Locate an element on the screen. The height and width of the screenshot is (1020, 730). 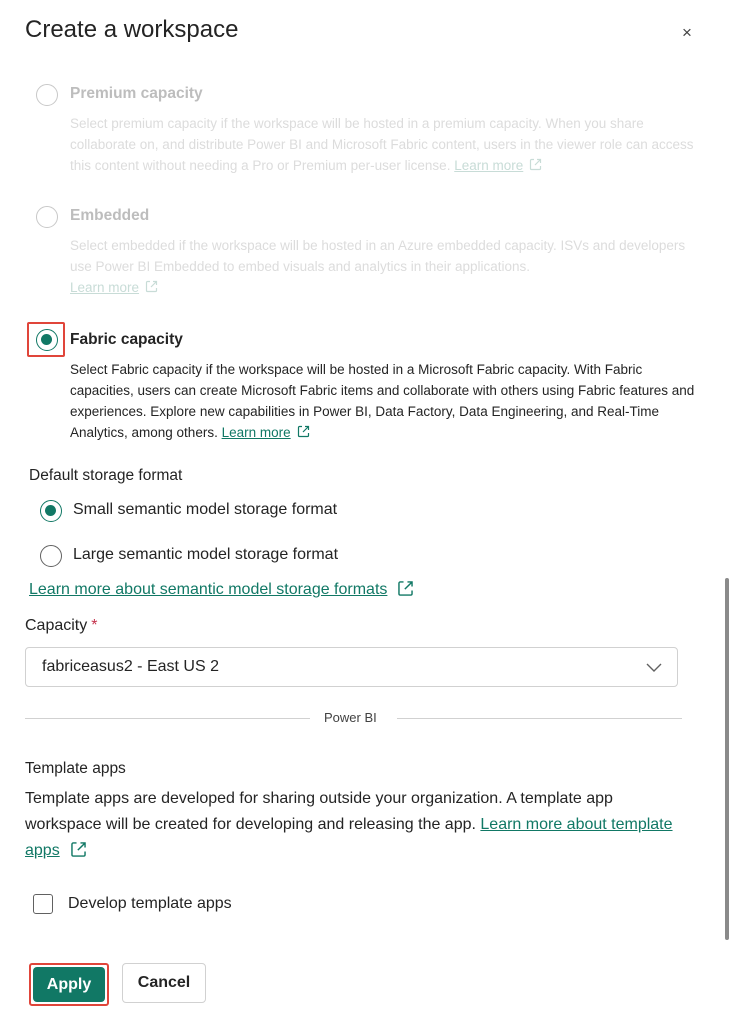
divider-right is located at coordinates (539, 718).